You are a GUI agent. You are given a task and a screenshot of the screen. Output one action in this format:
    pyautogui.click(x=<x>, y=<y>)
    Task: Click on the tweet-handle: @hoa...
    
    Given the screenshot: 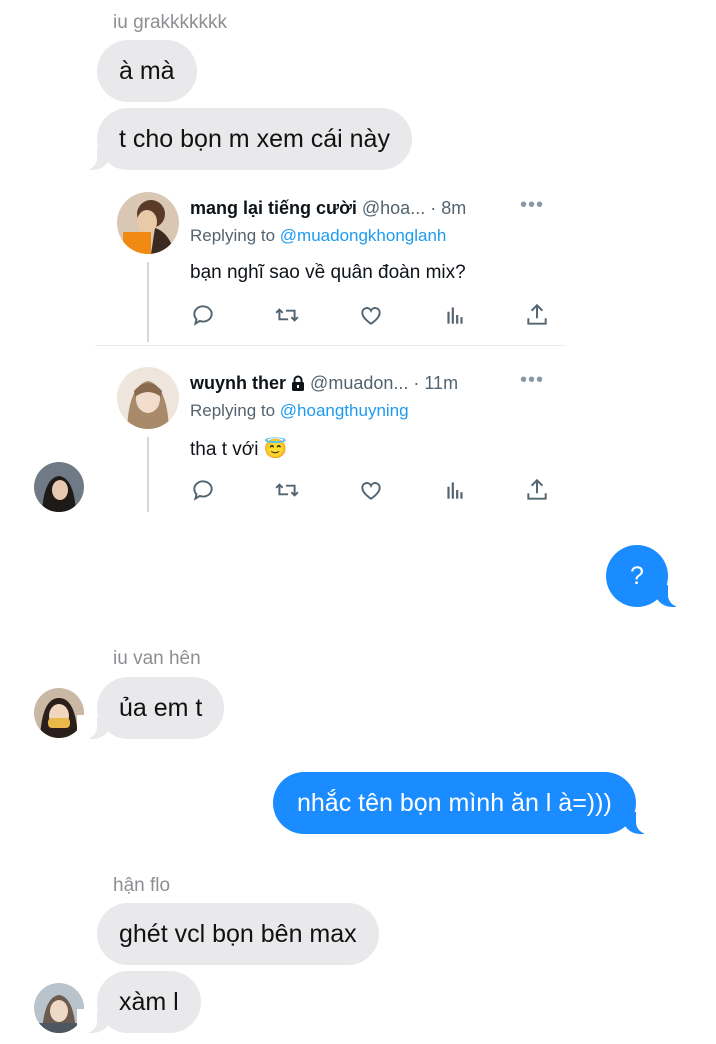 What is the action you would take?
    pyautogui.click(x=393, y=208)
    